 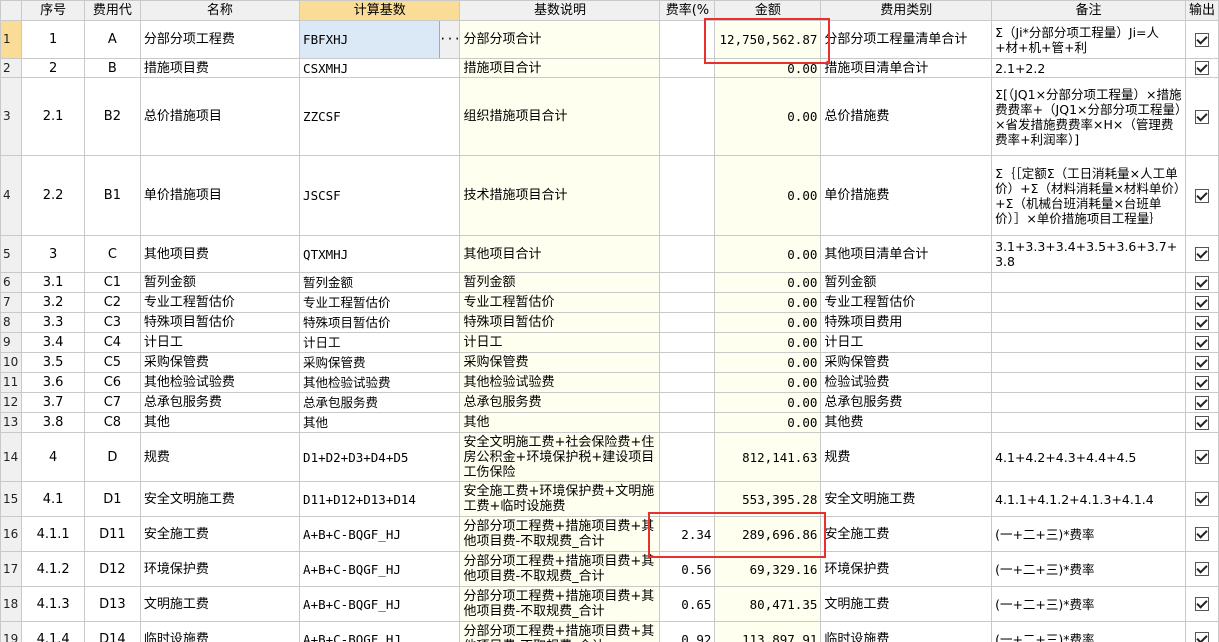 I want to click on cell-category: 安全施工费, so click(x=906, y=534).